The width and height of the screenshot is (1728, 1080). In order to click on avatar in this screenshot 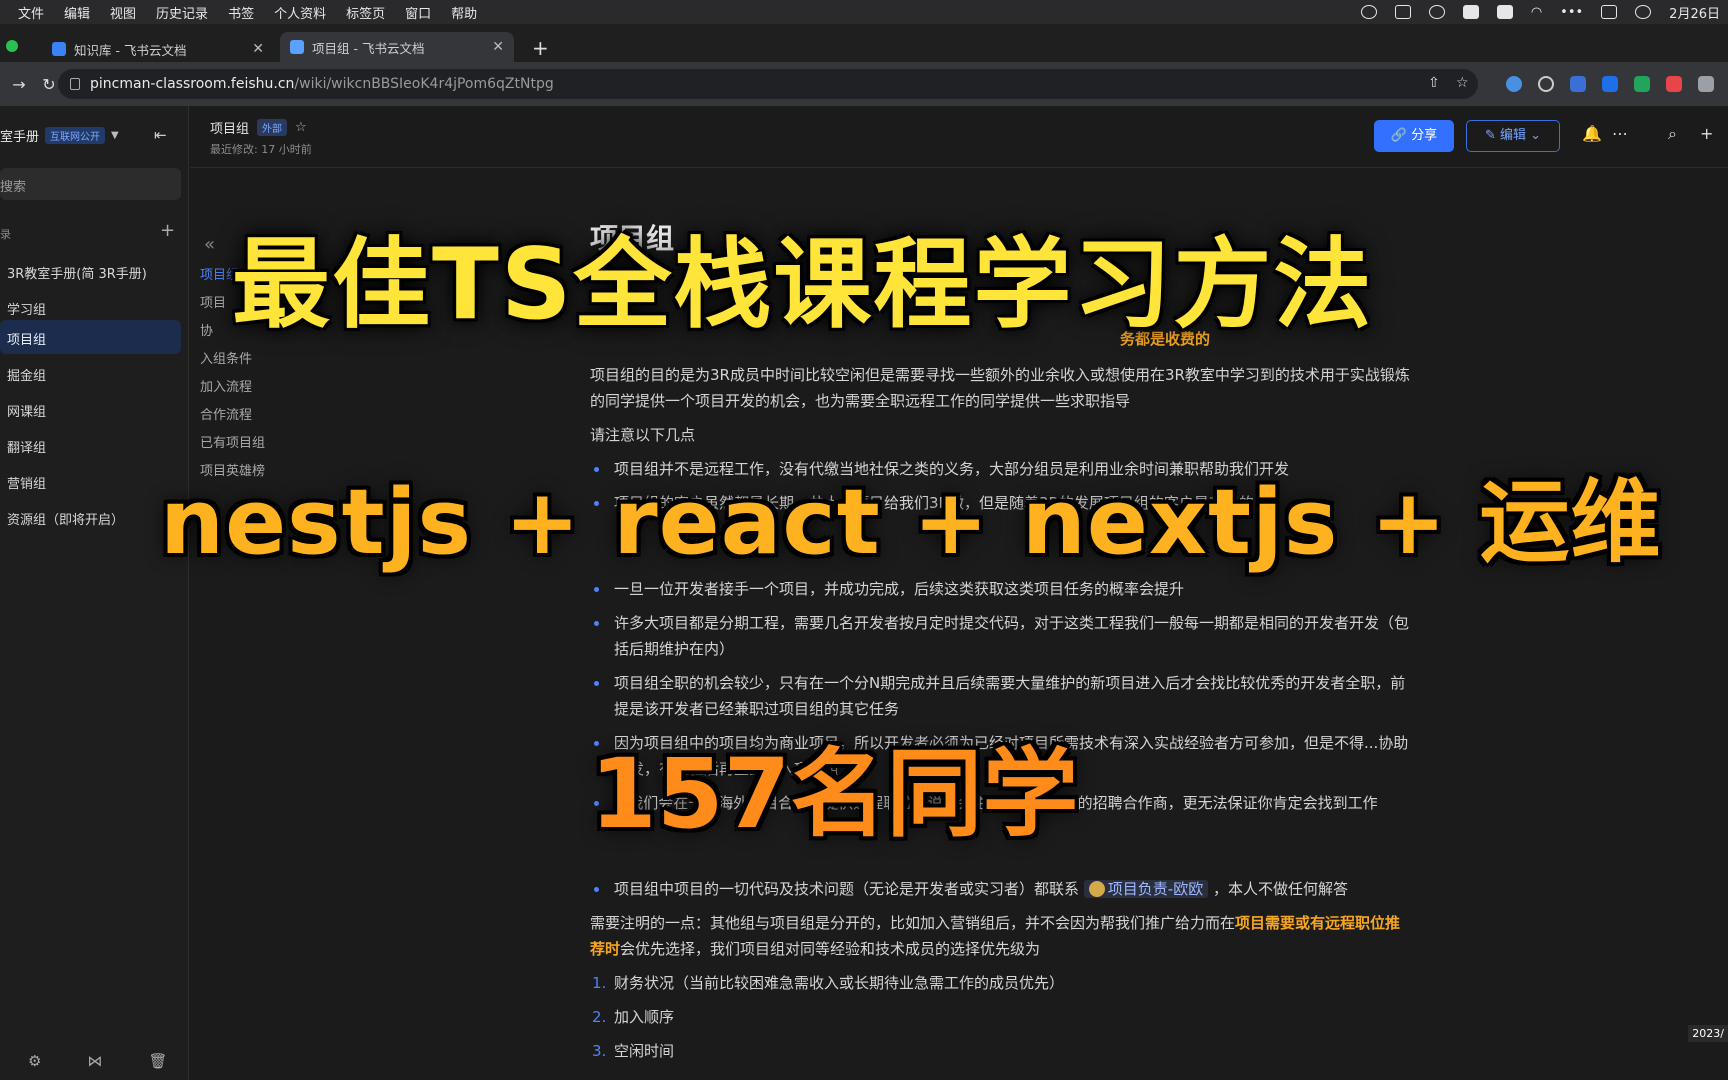, I will do `click(1096, 889)`.